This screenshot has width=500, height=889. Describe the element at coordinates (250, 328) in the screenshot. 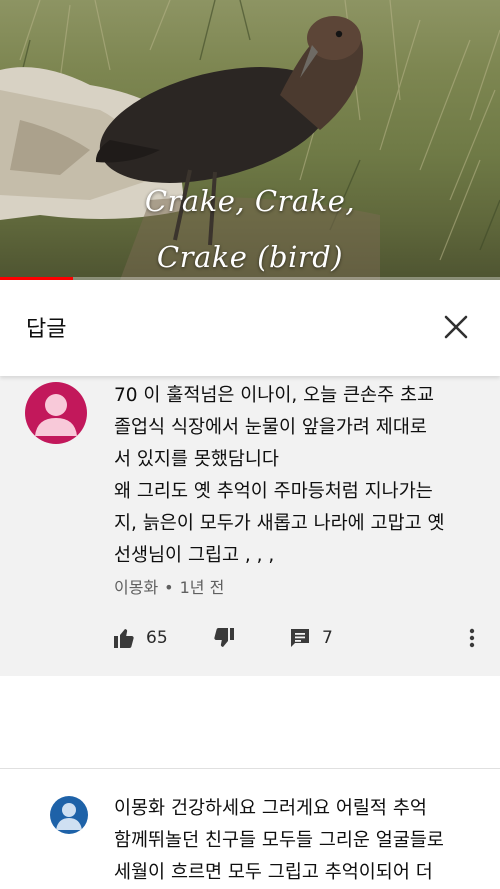

I see `replies-header: 답글` at that location.